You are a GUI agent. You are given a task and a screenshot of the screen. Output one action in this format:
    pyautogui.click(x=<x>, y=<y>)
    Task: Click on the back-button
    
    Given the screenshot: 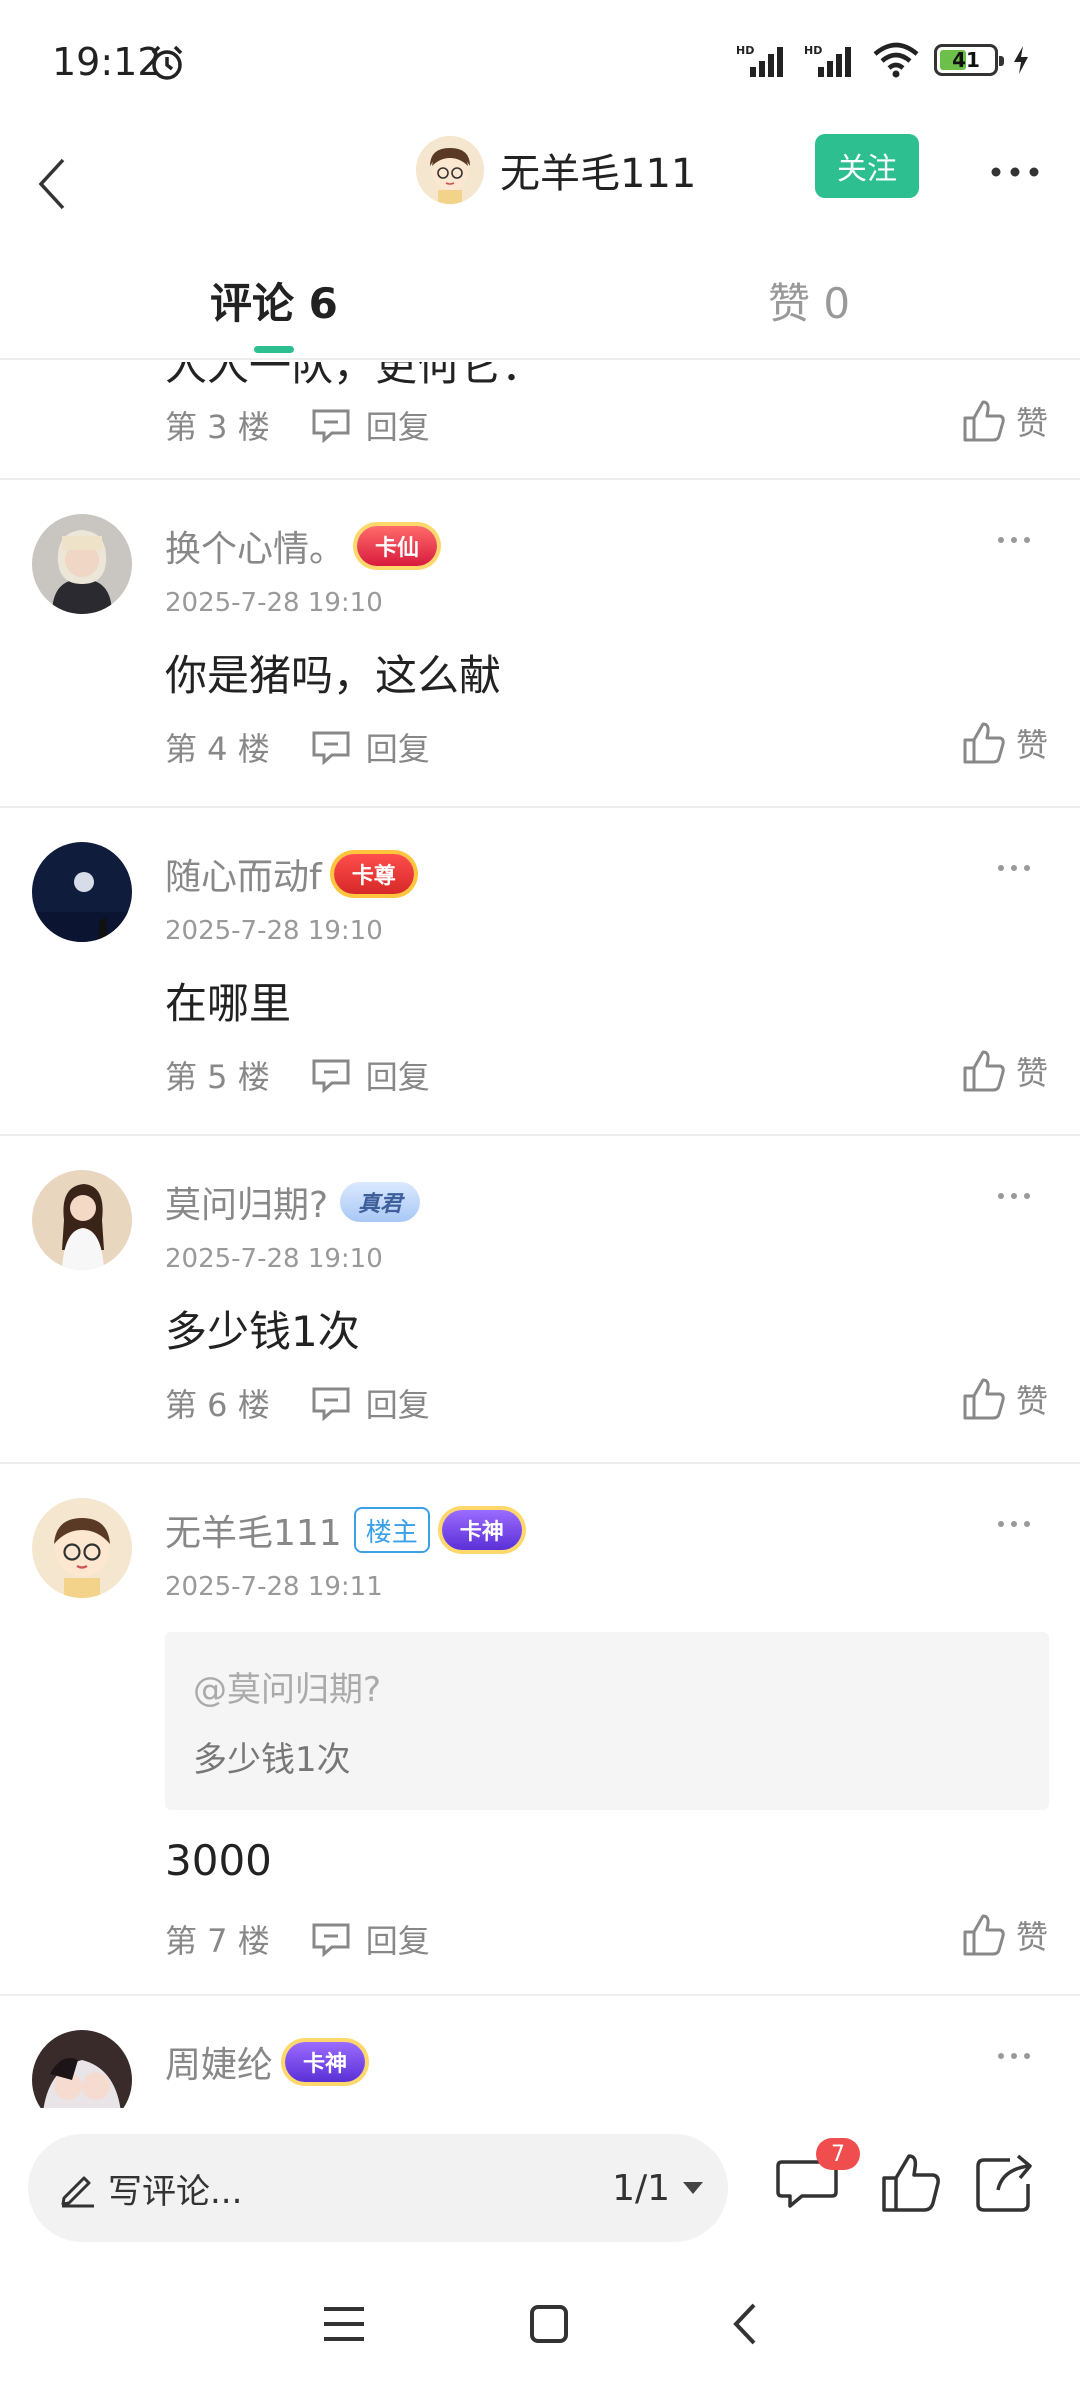 What is the action you would take?
    pyautogui.click(x=52, y=184)
    